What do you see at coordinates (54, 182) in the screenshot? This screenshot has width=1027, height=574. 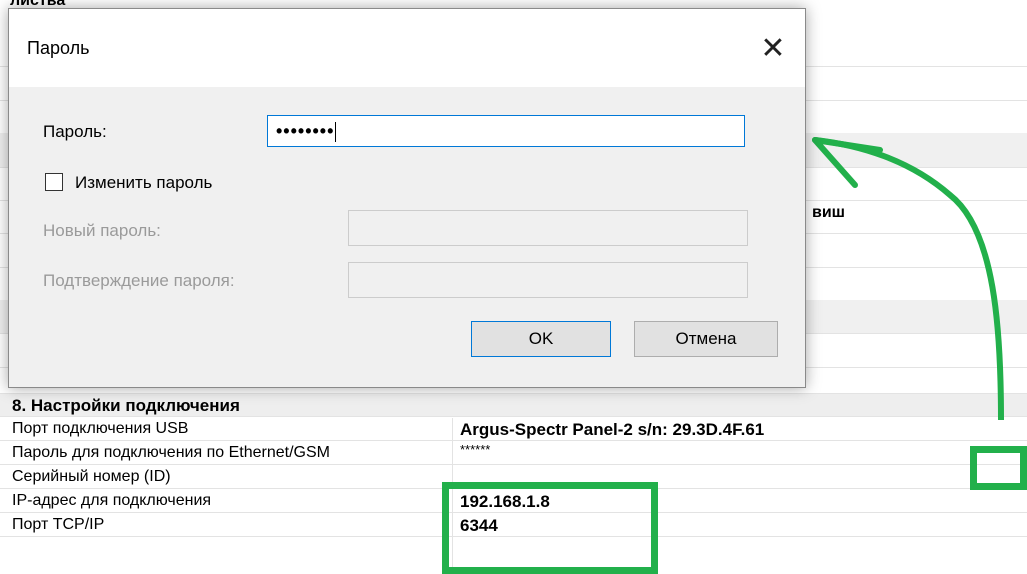 I see `change-password-checkbox` at bounding box center [54, 182].